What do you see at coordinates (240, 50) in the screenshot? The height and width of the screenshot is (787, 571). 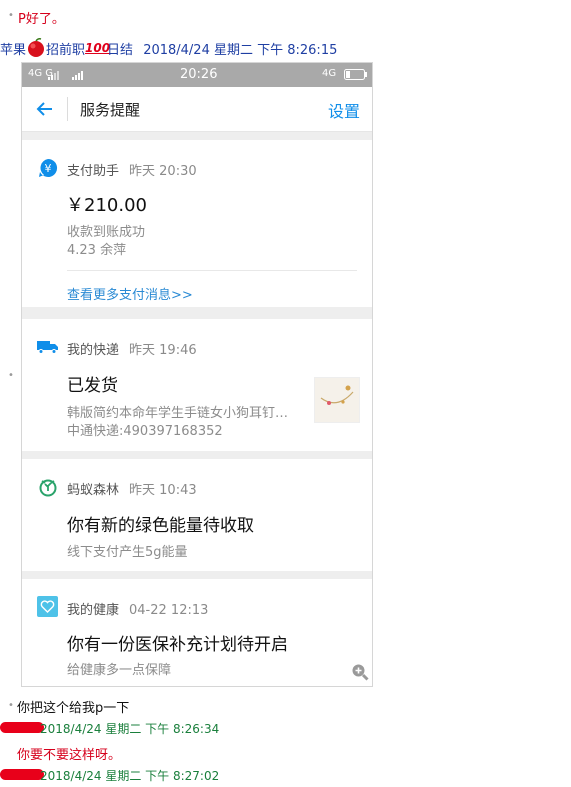 I see `chat-time-1: 2018/4/24 星期二 下午 8:26:15` at bounding box center [240, 50].